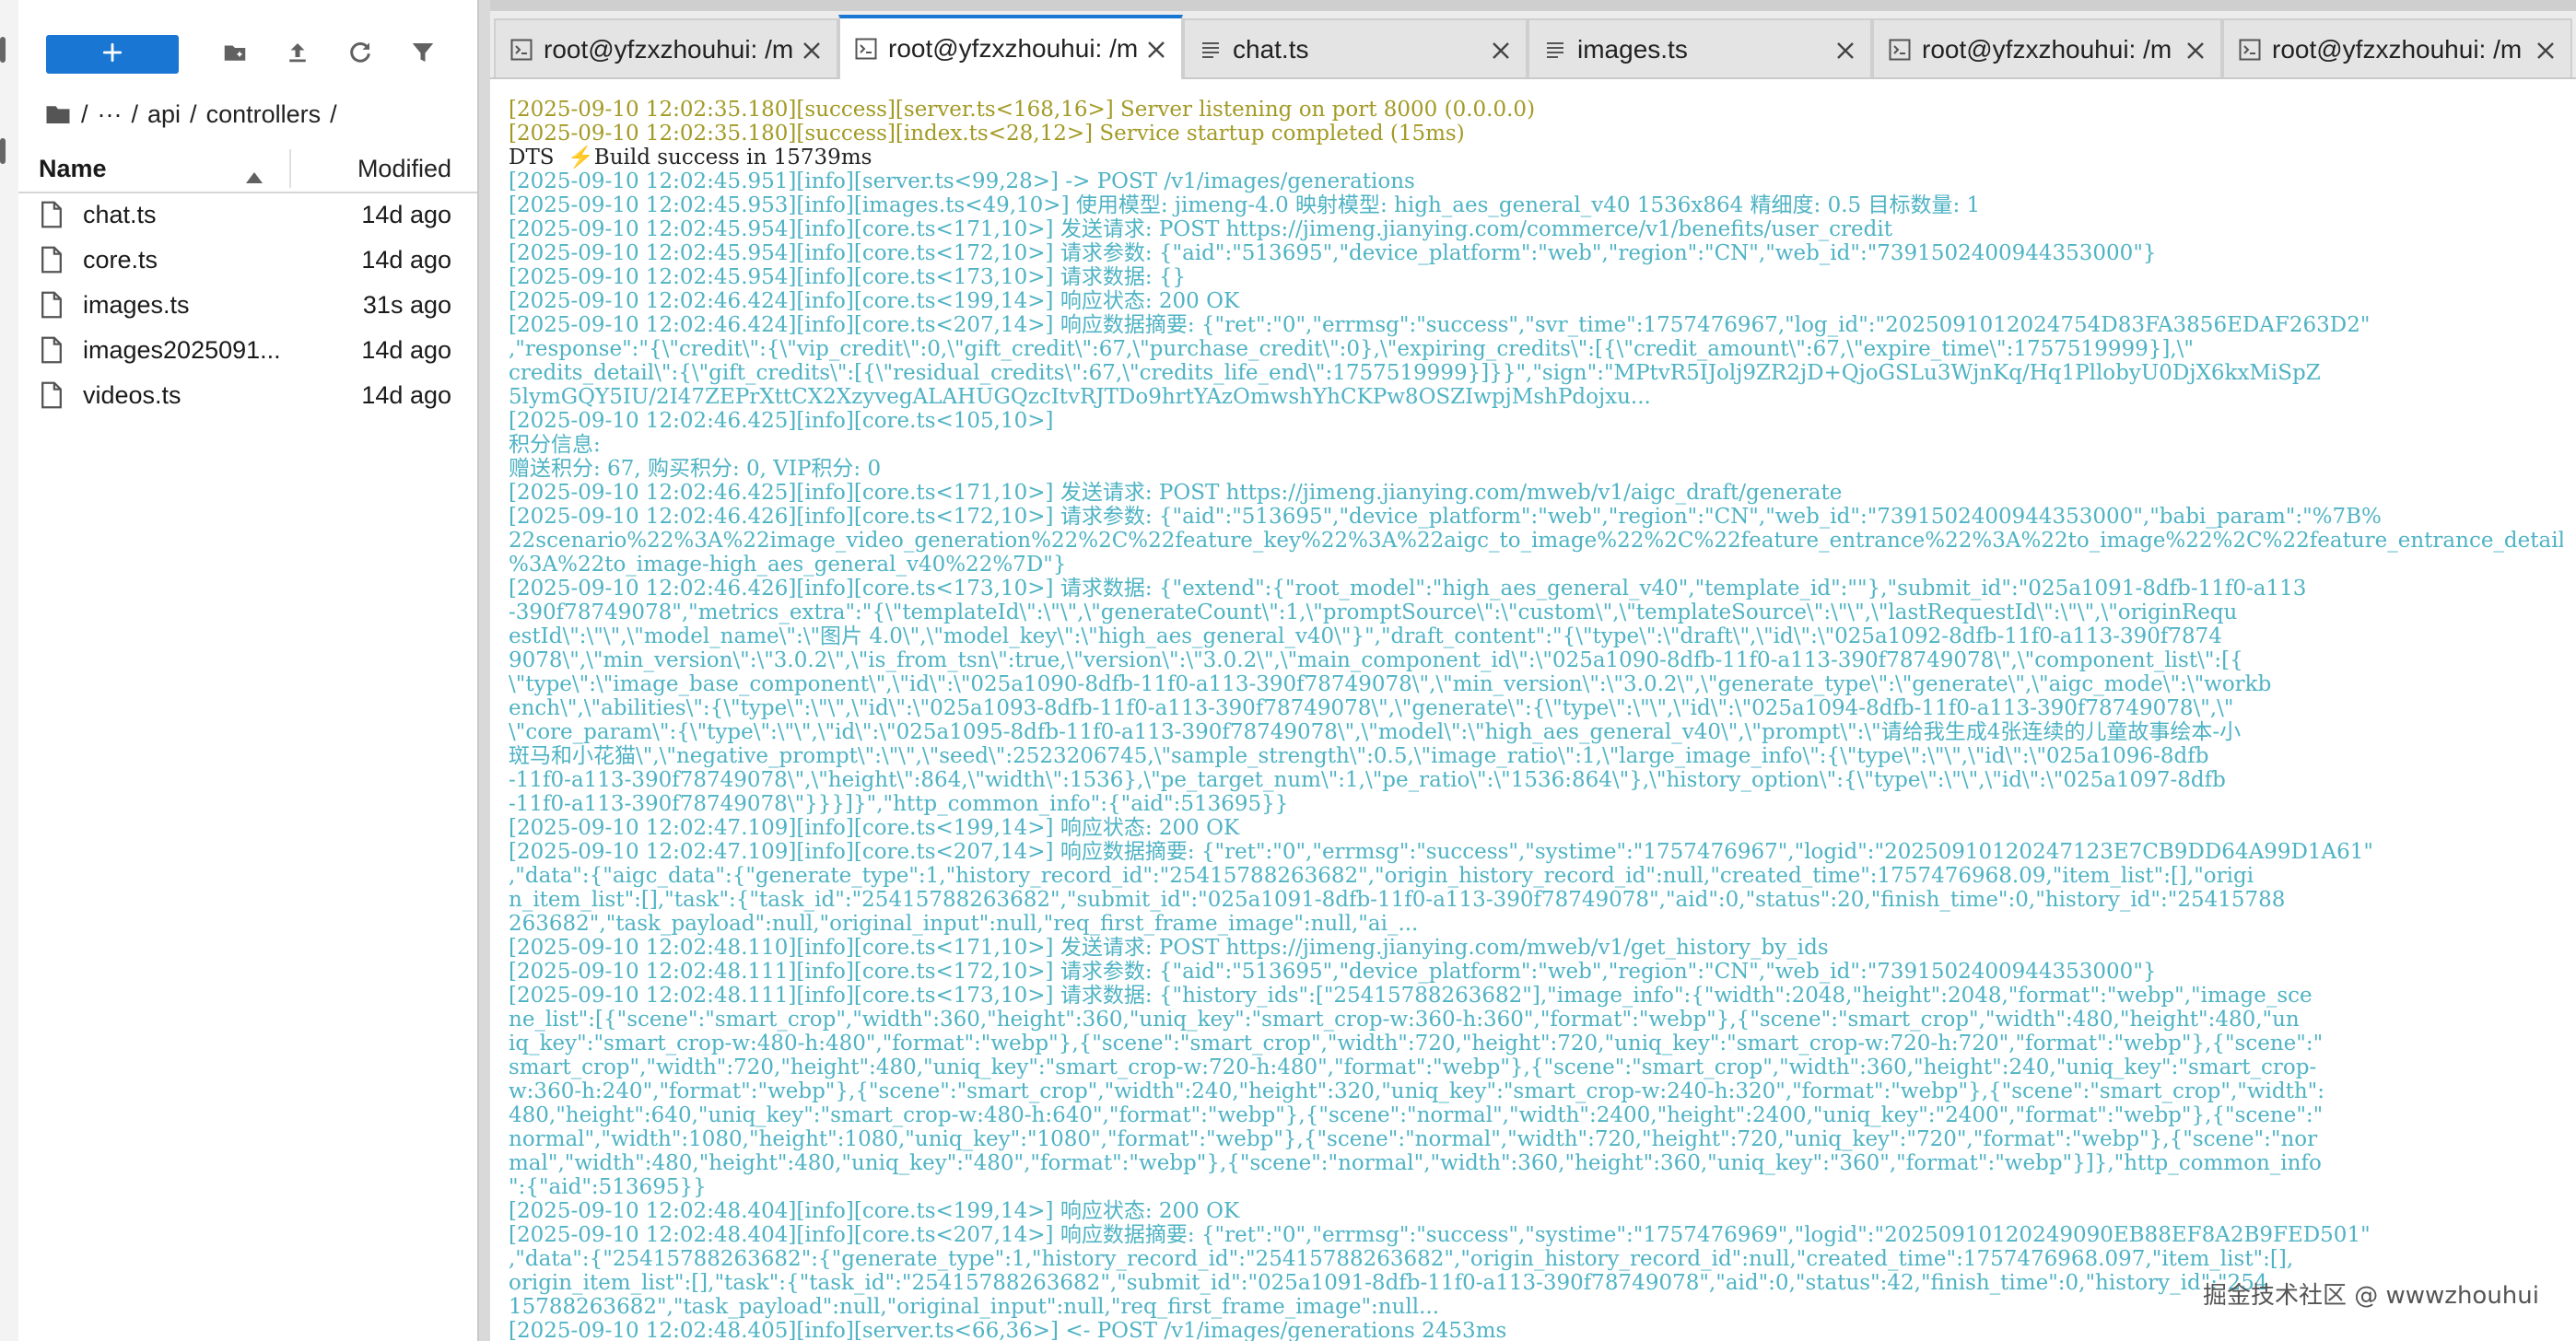  What do you see at coordinates (264, 114) in the screenshot?
I see `breadcrumb-controllers: controllers` at bounding box center [264, 114].